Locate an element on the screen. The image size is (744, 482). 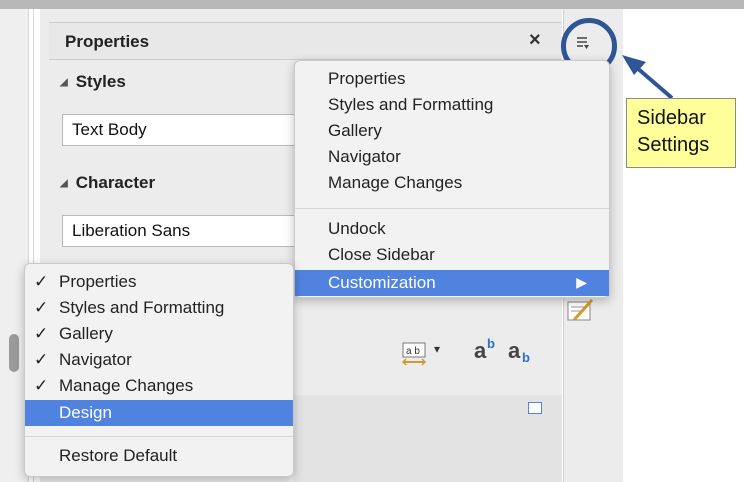
submenu-arrow-icon: ▶ is located at coordinates (581, 282).